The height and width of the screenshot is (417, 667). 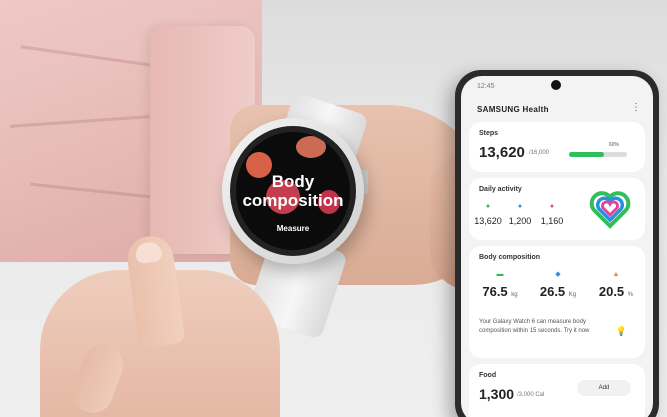 I want to click on metric-muscle: ◆ 26.5 Kg, so click(x=558, y=284).